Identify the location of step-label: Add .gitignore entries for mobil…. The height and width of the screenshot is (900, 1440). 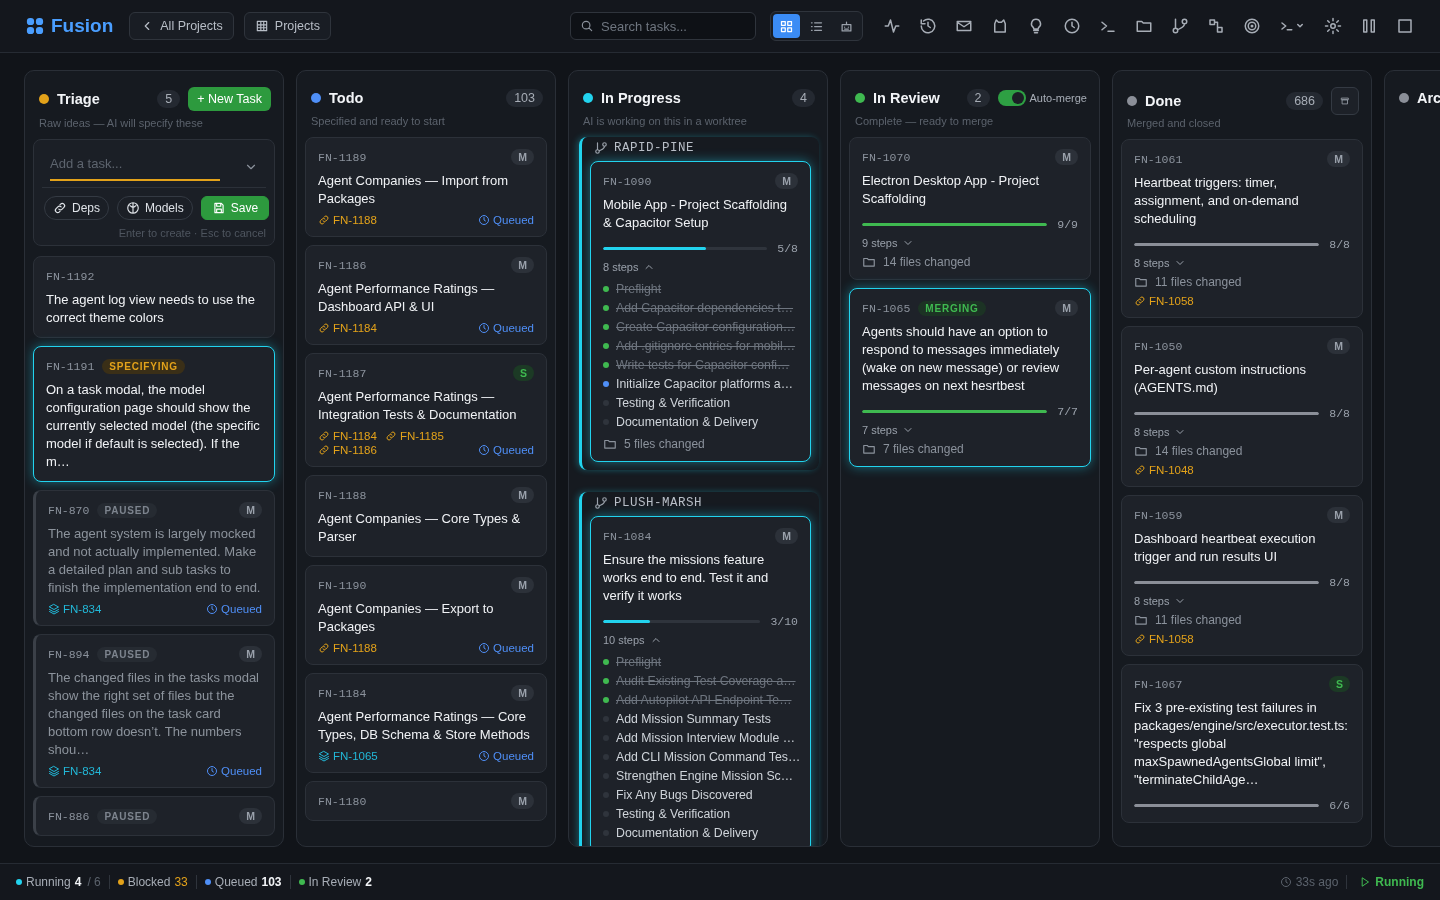
(706, 345).